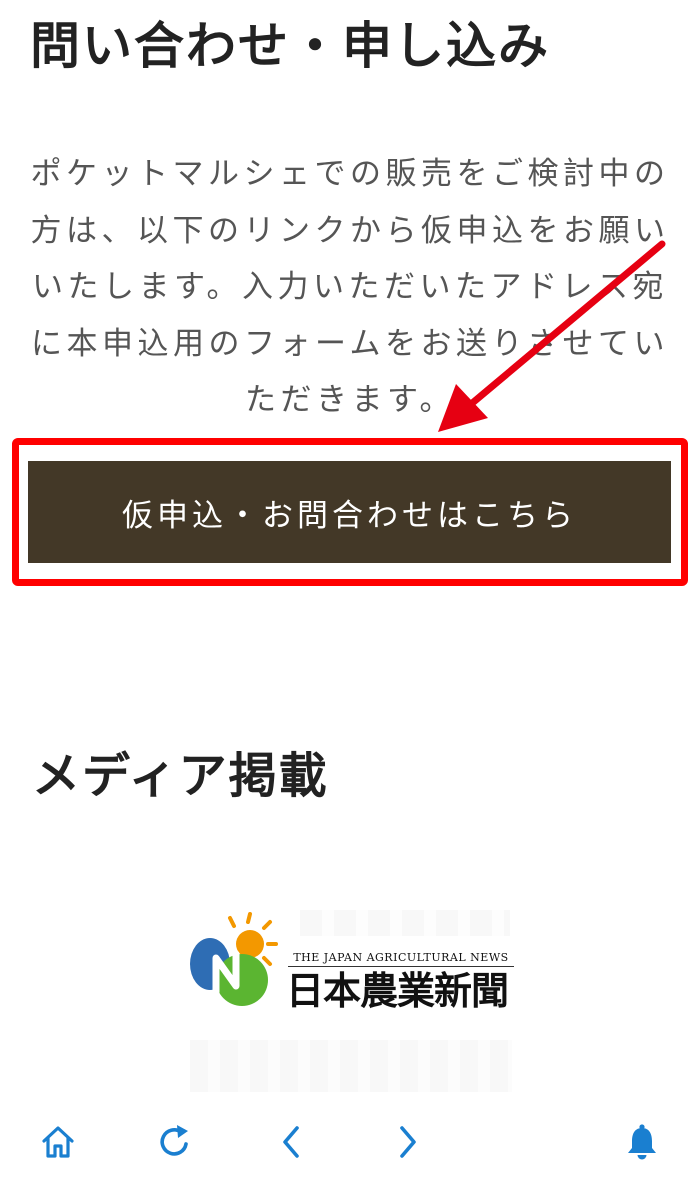  I want to click on reload-icon, so click(174, 1140).